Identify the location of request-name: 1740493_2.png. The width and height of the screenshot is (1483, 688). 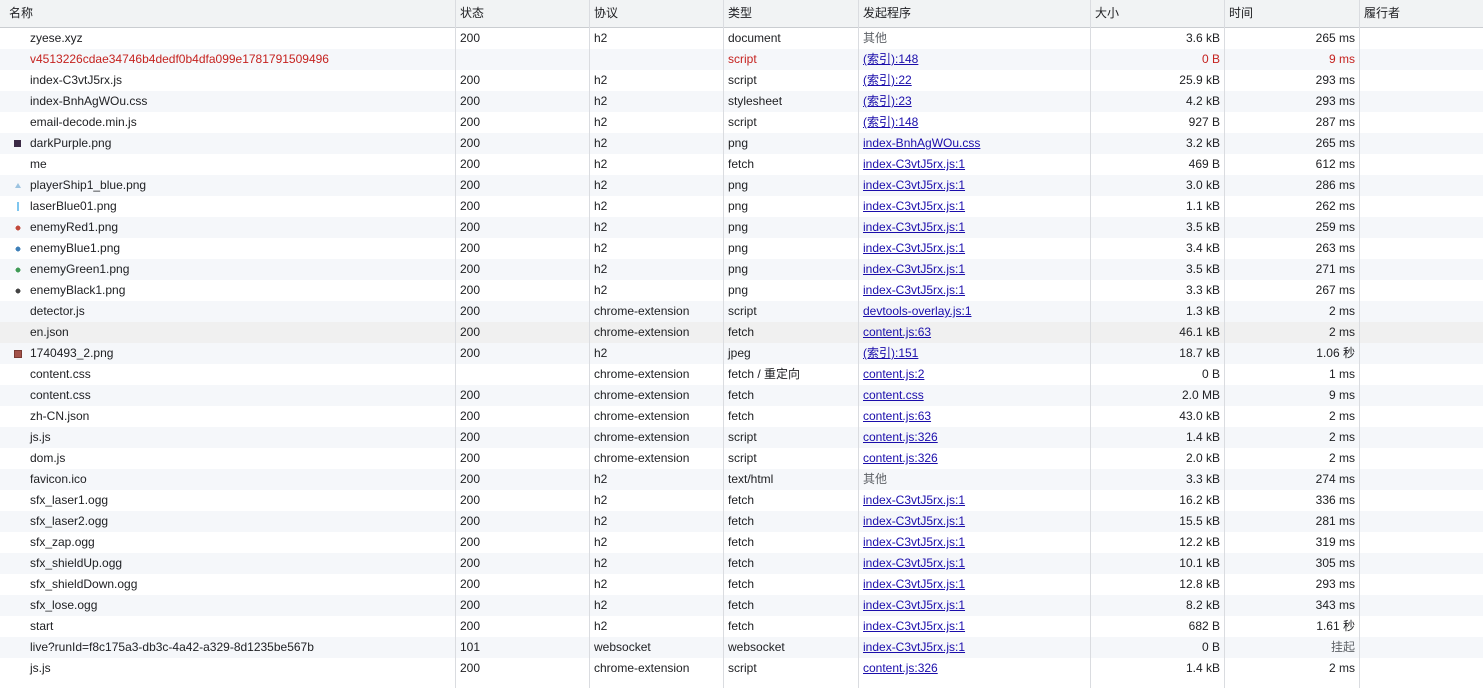
(227, 353).